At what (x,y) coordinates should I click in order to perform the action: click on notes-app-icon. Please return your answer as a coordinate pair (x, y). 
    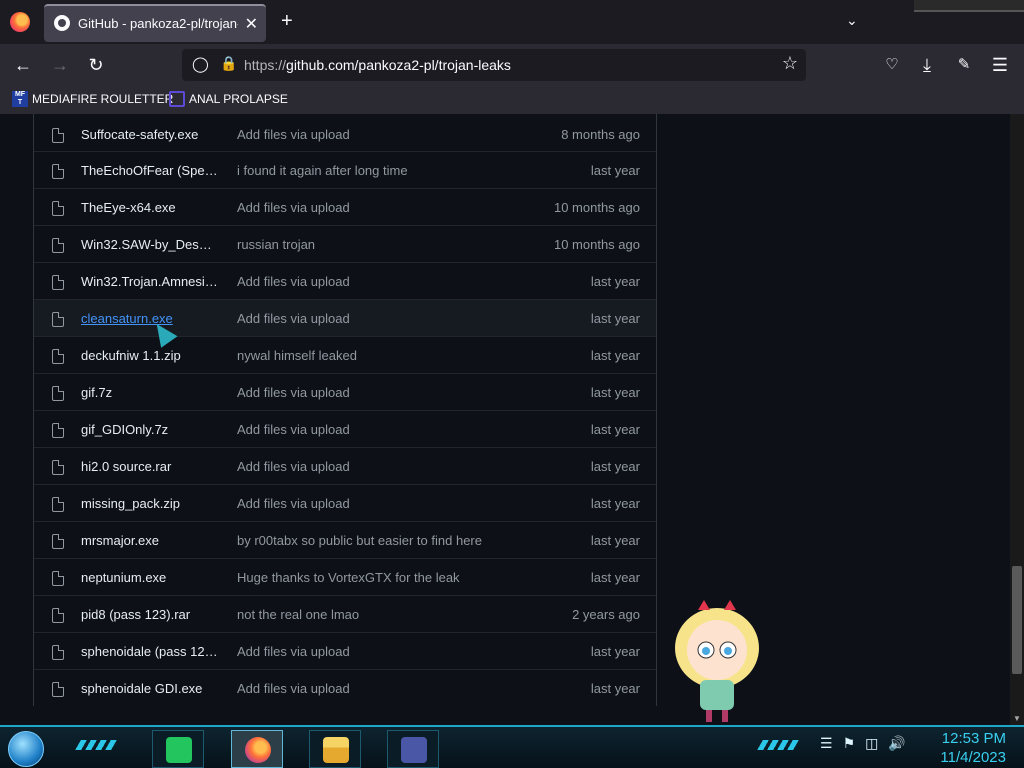
    Looking at the image, I should click on (179, 750).